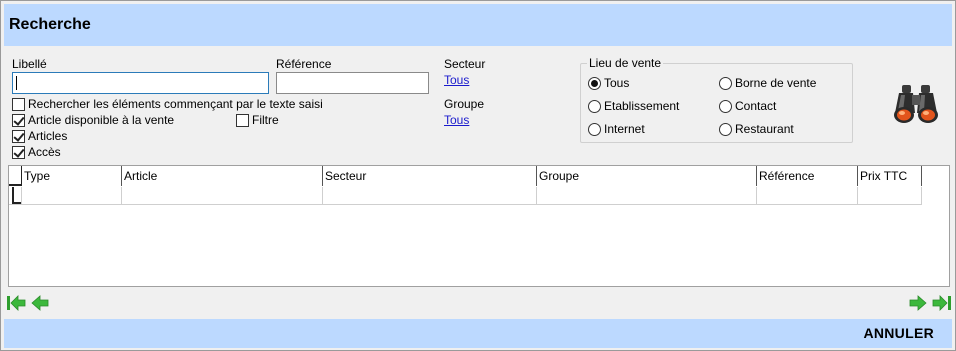  Describe the element at coordinates (918, 303) in the screenshot. I see `next-page-icon` at that location.